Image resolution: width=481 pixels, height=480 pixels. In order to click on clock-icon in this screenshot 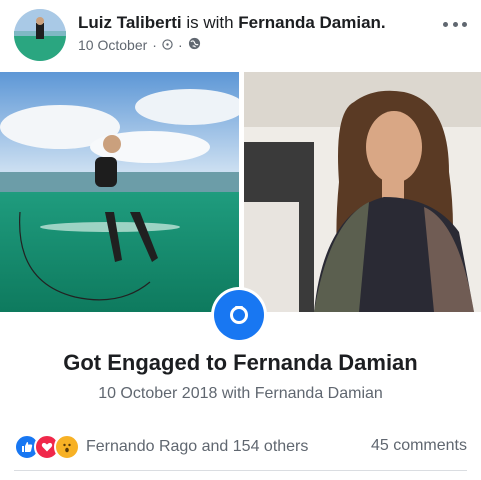, I will do `click(167, 45)`.